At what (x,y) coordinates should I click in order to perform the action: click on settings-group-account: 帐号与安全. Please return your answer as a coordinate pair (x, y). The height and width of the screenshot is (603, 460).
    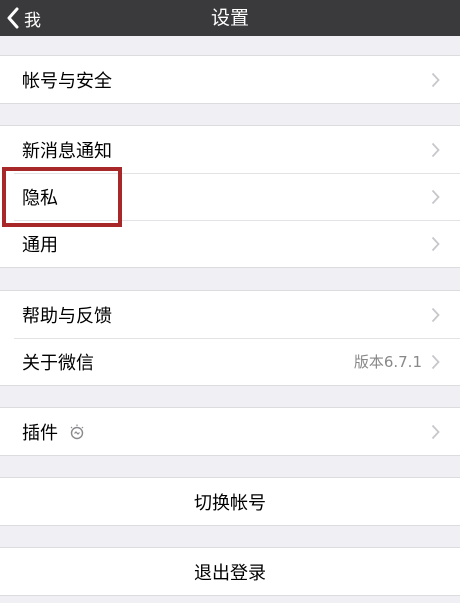
    Looking at the image, I should click on (230, 79).